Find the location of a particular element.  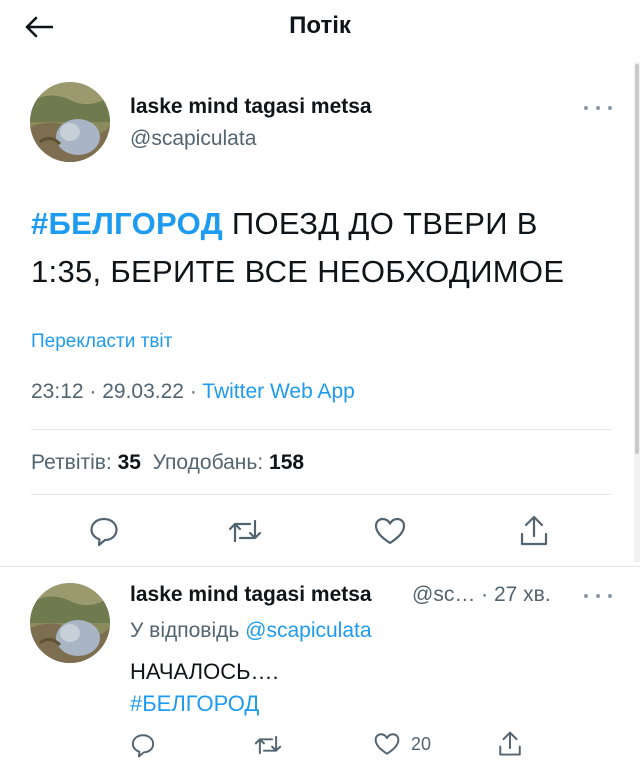

tweet-time: 23:12 is located at coordinates (57, 391).